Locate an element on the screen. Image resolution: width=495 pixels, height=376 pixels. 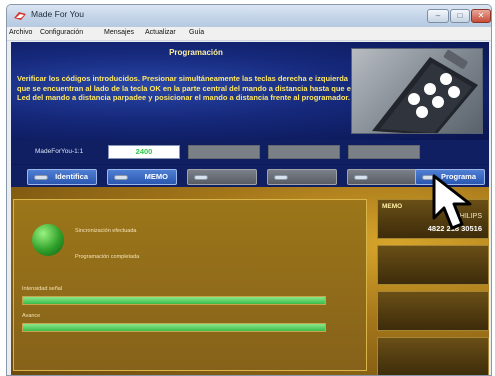
progress-fill is located at coordinates (174, 327).